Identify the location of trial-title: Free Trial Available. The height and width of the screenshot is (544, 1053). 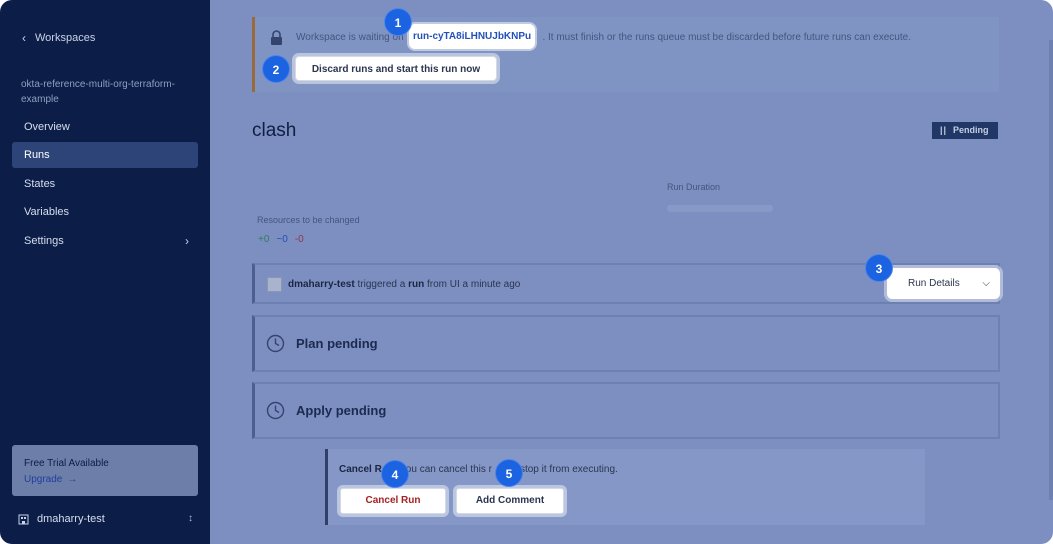
(66, 463).